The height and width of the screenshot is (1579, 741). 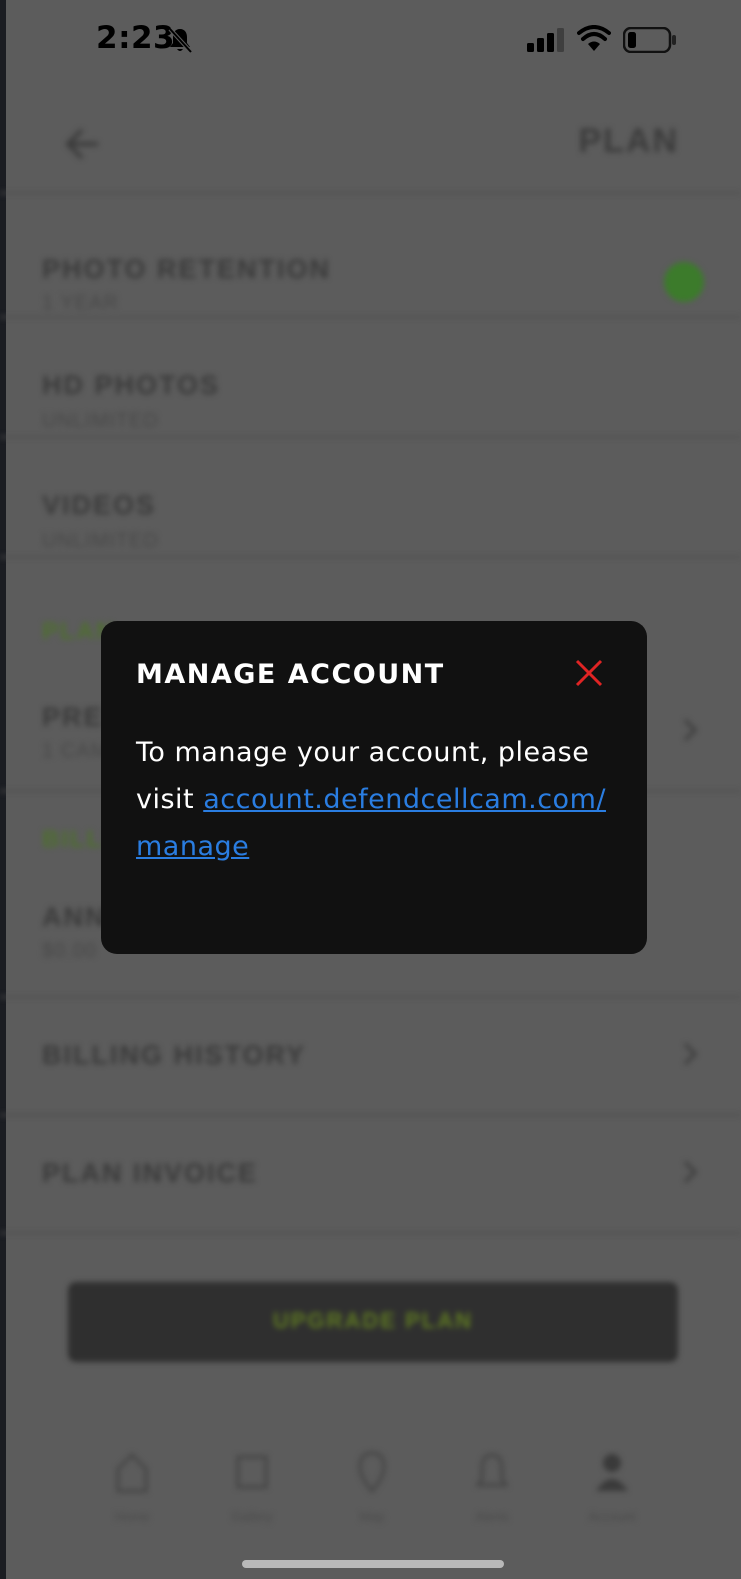 I want to click on tab-label: Home, so click(x=132, y=1516).